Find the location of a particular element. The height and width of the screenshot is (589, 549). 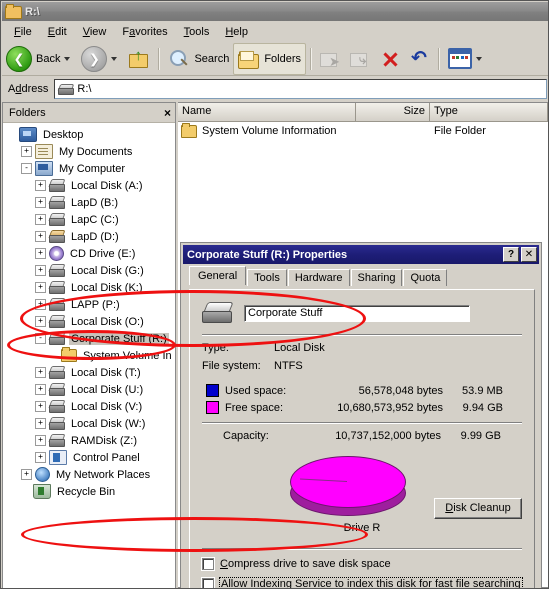

capacity-label: Capacity: is located at coordinates (246, 436).